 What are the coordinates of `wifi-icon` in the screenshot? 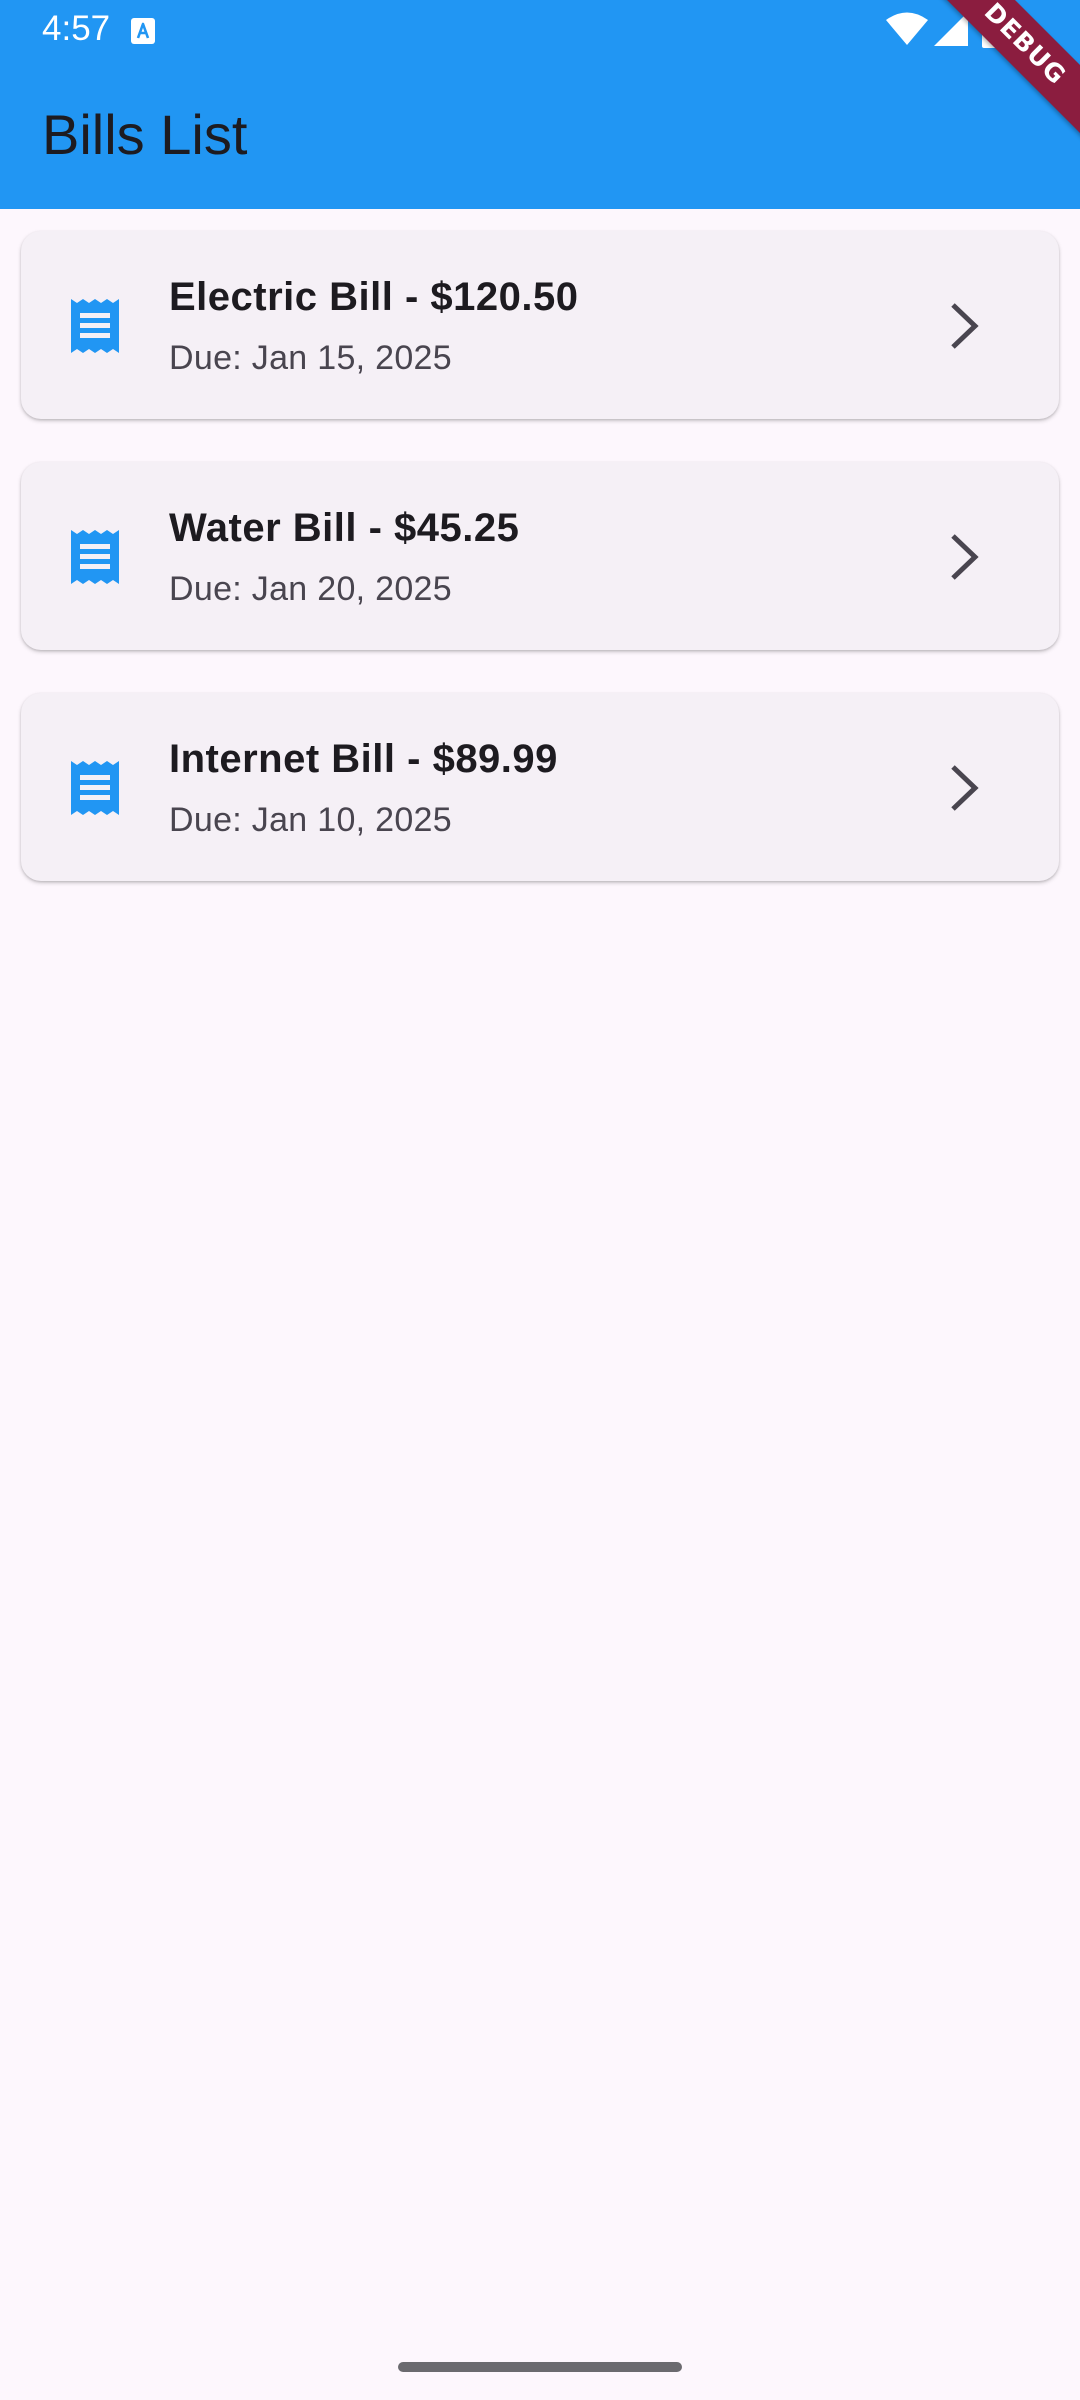 It's located at (907, 28).